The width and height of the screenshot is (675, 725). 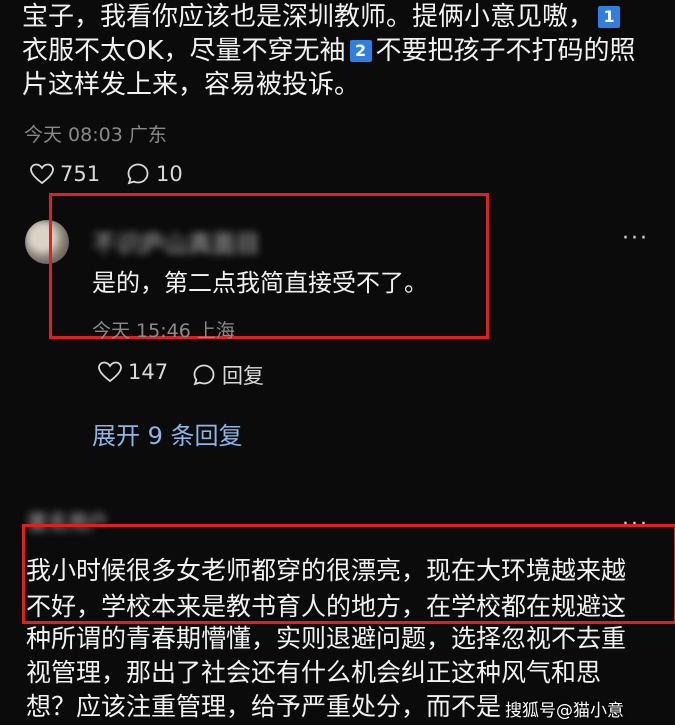 I want to click on comment1-like-count: 751, so click(x=80, y=174).